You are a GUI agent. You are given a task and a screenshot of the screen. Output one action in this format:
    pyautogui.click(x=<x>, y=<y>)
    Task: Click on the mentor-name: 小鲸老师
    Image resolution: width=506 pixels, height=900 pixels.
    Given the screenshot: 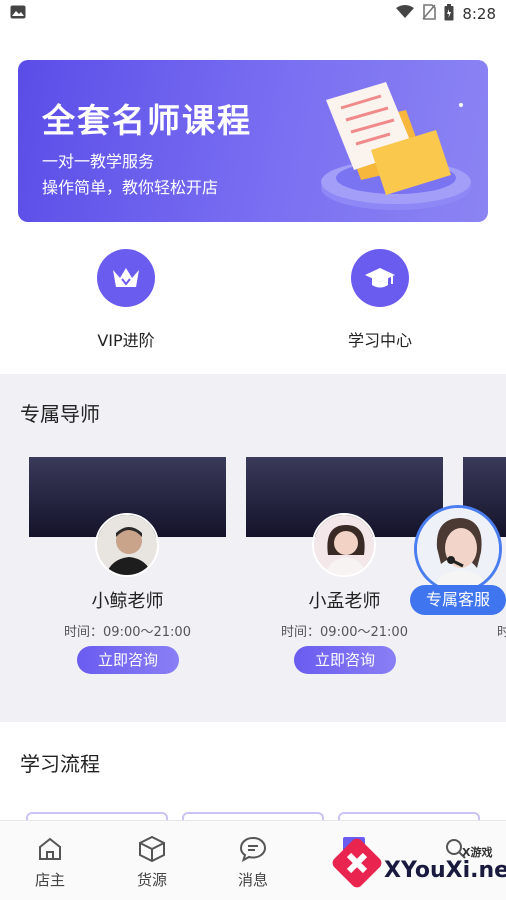 What is the action you would take?
    pyautogui.click(x=127, y=601)
    